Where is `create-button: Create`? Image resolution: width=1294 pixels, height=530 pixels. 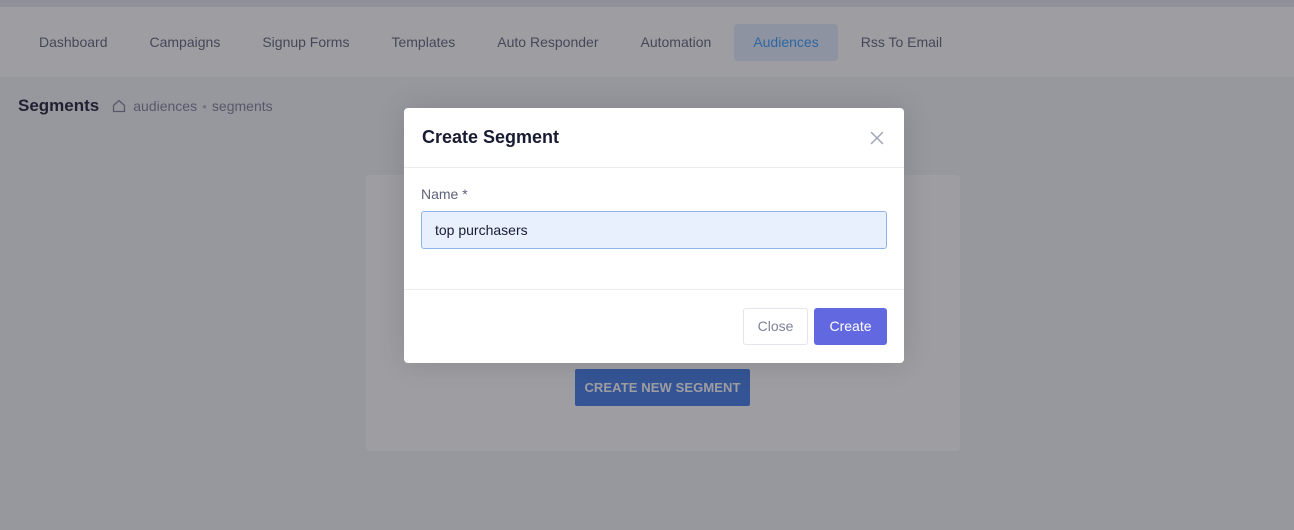 create-button: Create is located at coordinates (850, 326).